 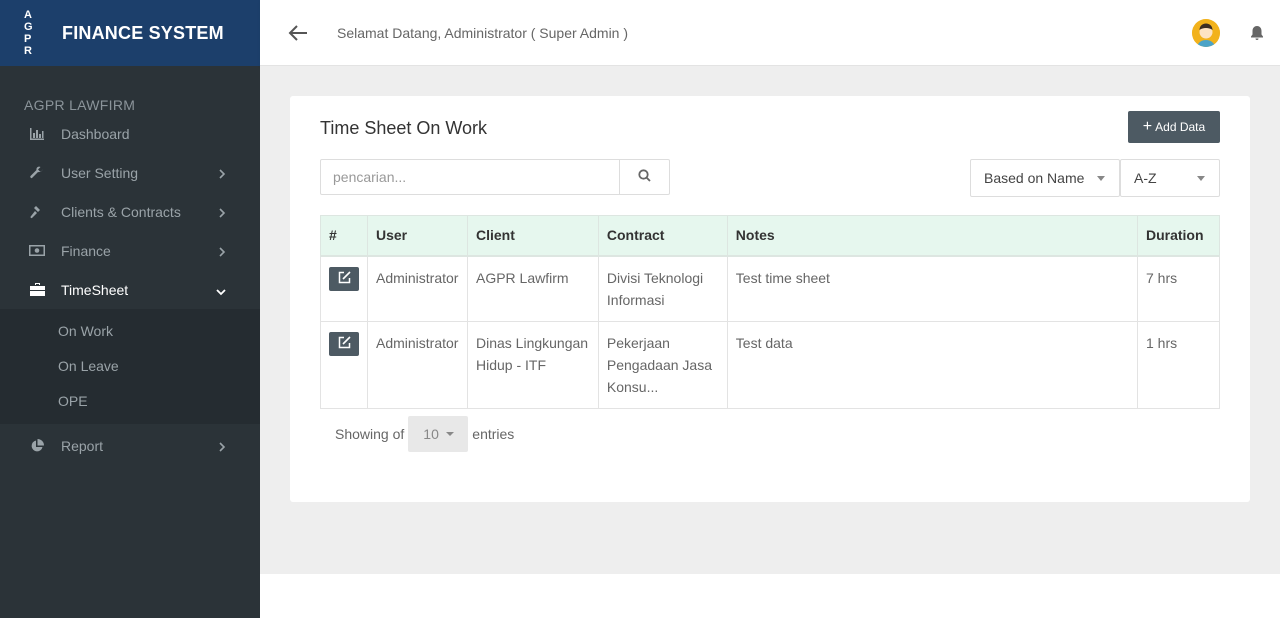 What do you see at coordinates (370, 434) in the screenshot?
I see `showing-prefix: Showing of` at bounding box center [370, 434].